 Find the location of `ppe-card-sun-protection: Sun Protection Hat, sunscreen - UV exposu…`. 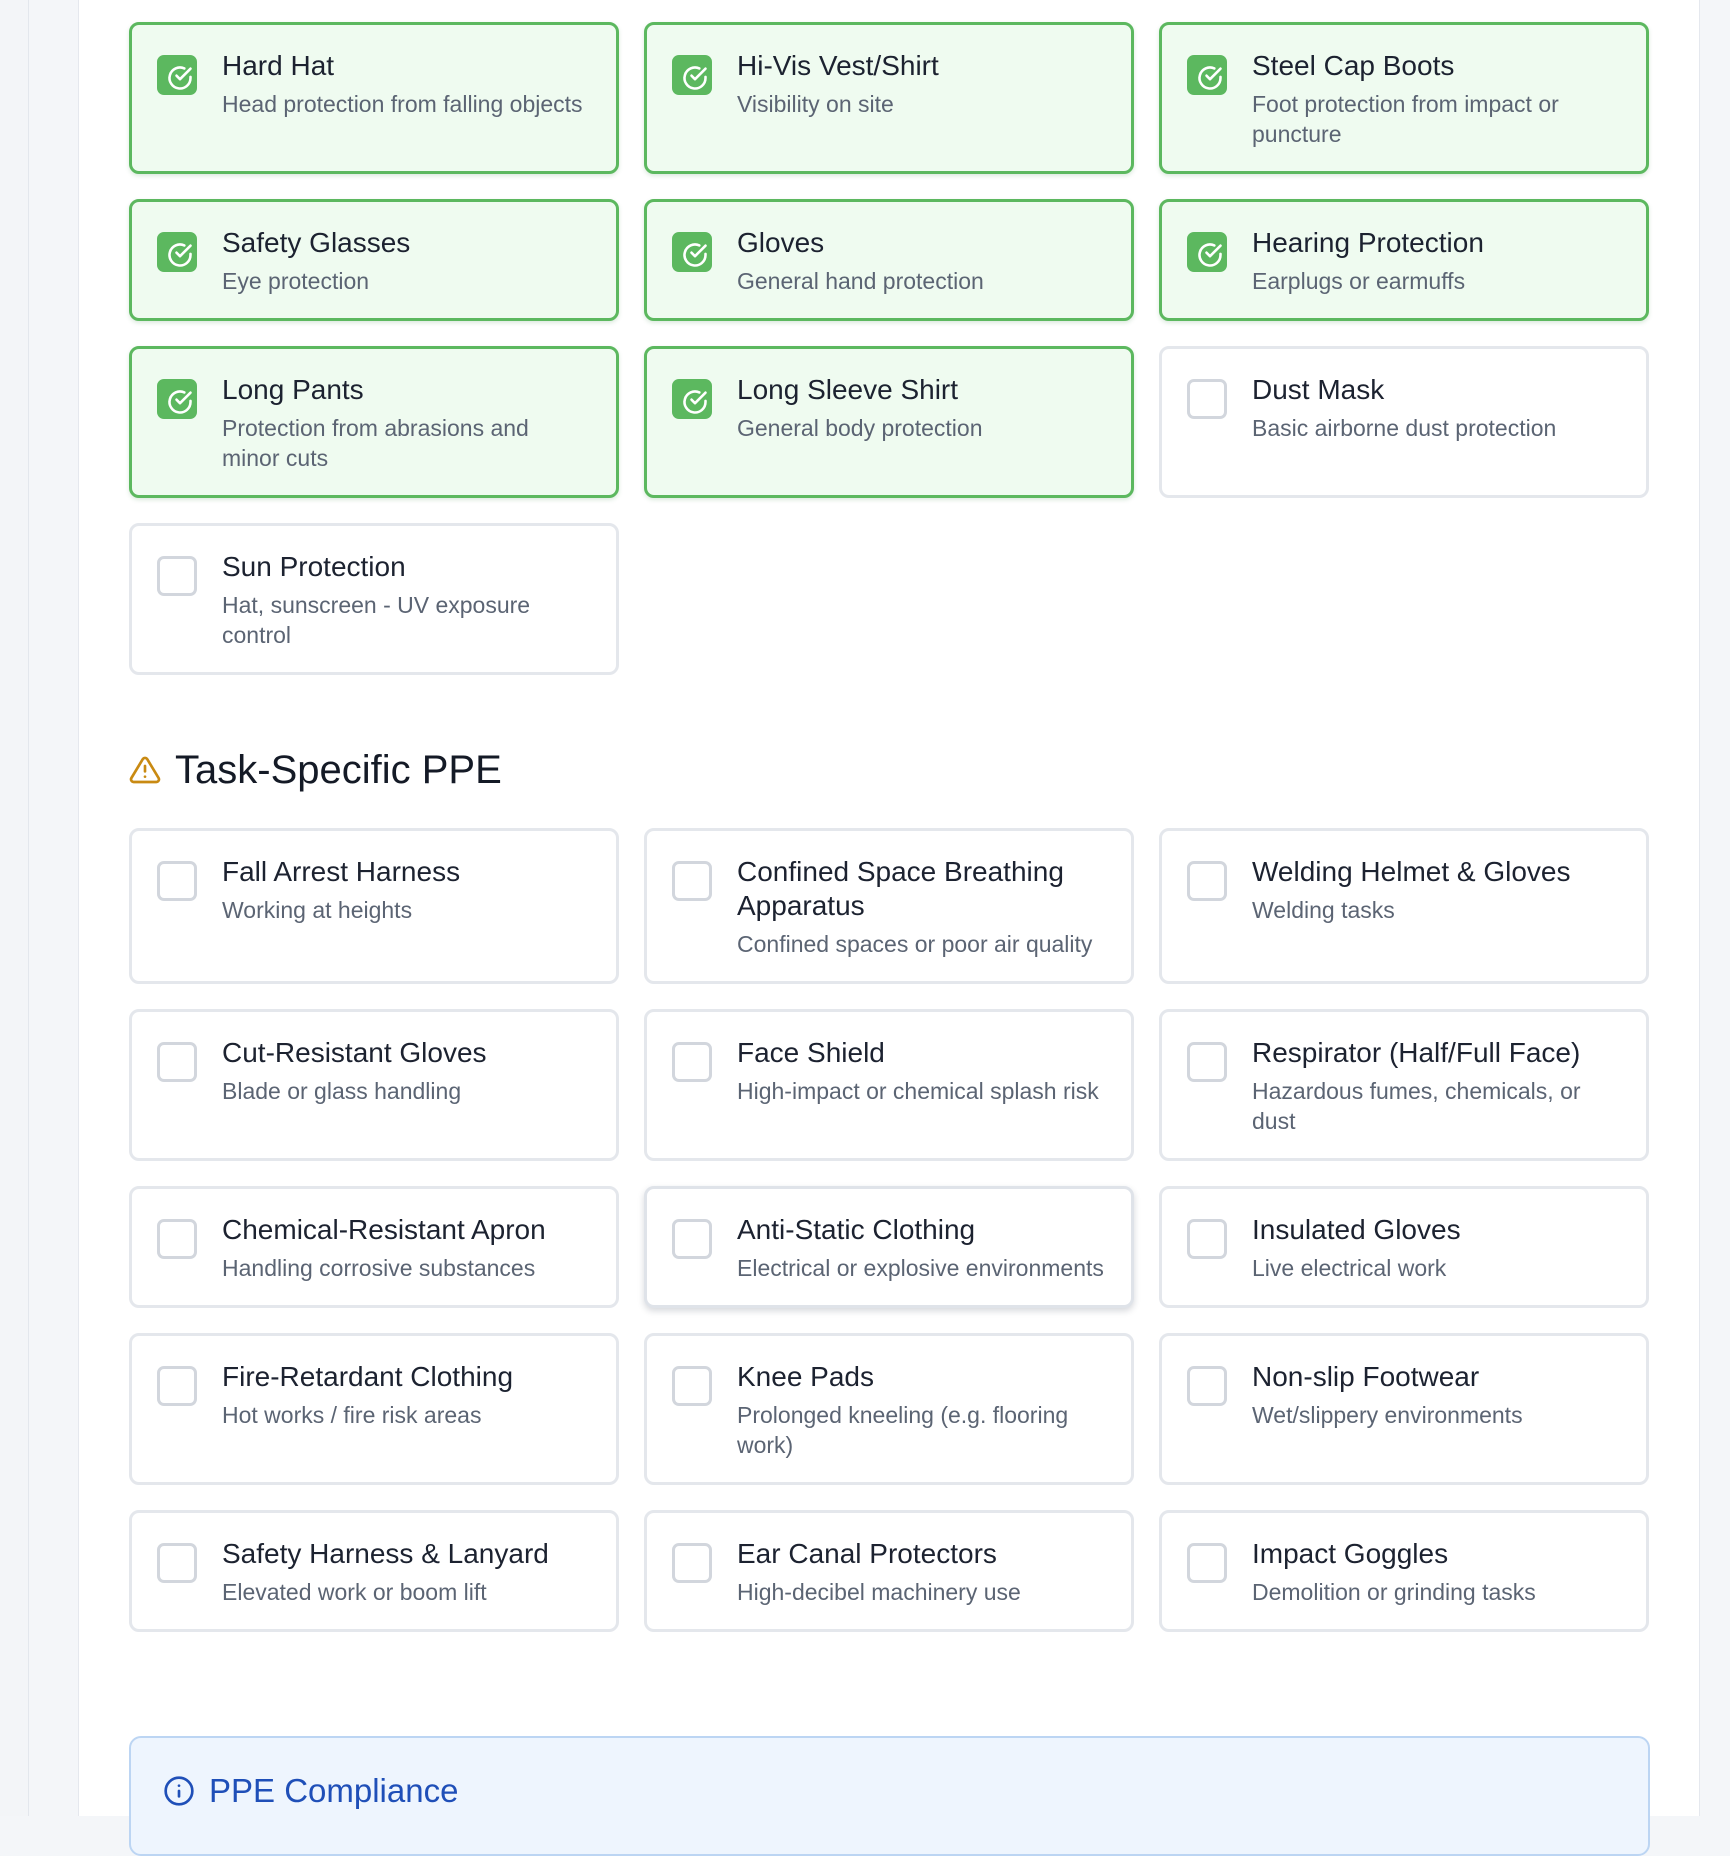

ppe-card-sun-protection: Sun Protection Hat, sunscreen - UV exposu… is located at coordinates (374, 599).